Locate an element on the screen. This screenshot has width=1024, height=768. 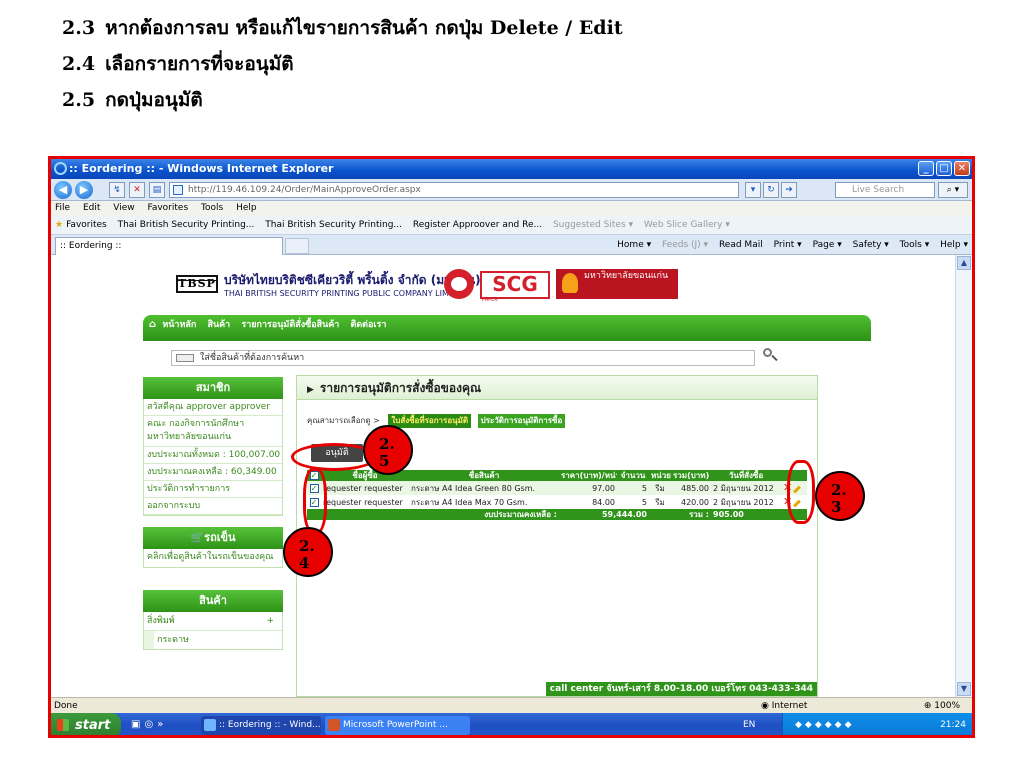
panel-title: ▶ รายการอนุมัติการสั่งซื้อของคุณ is located at coordinates (557, 388).